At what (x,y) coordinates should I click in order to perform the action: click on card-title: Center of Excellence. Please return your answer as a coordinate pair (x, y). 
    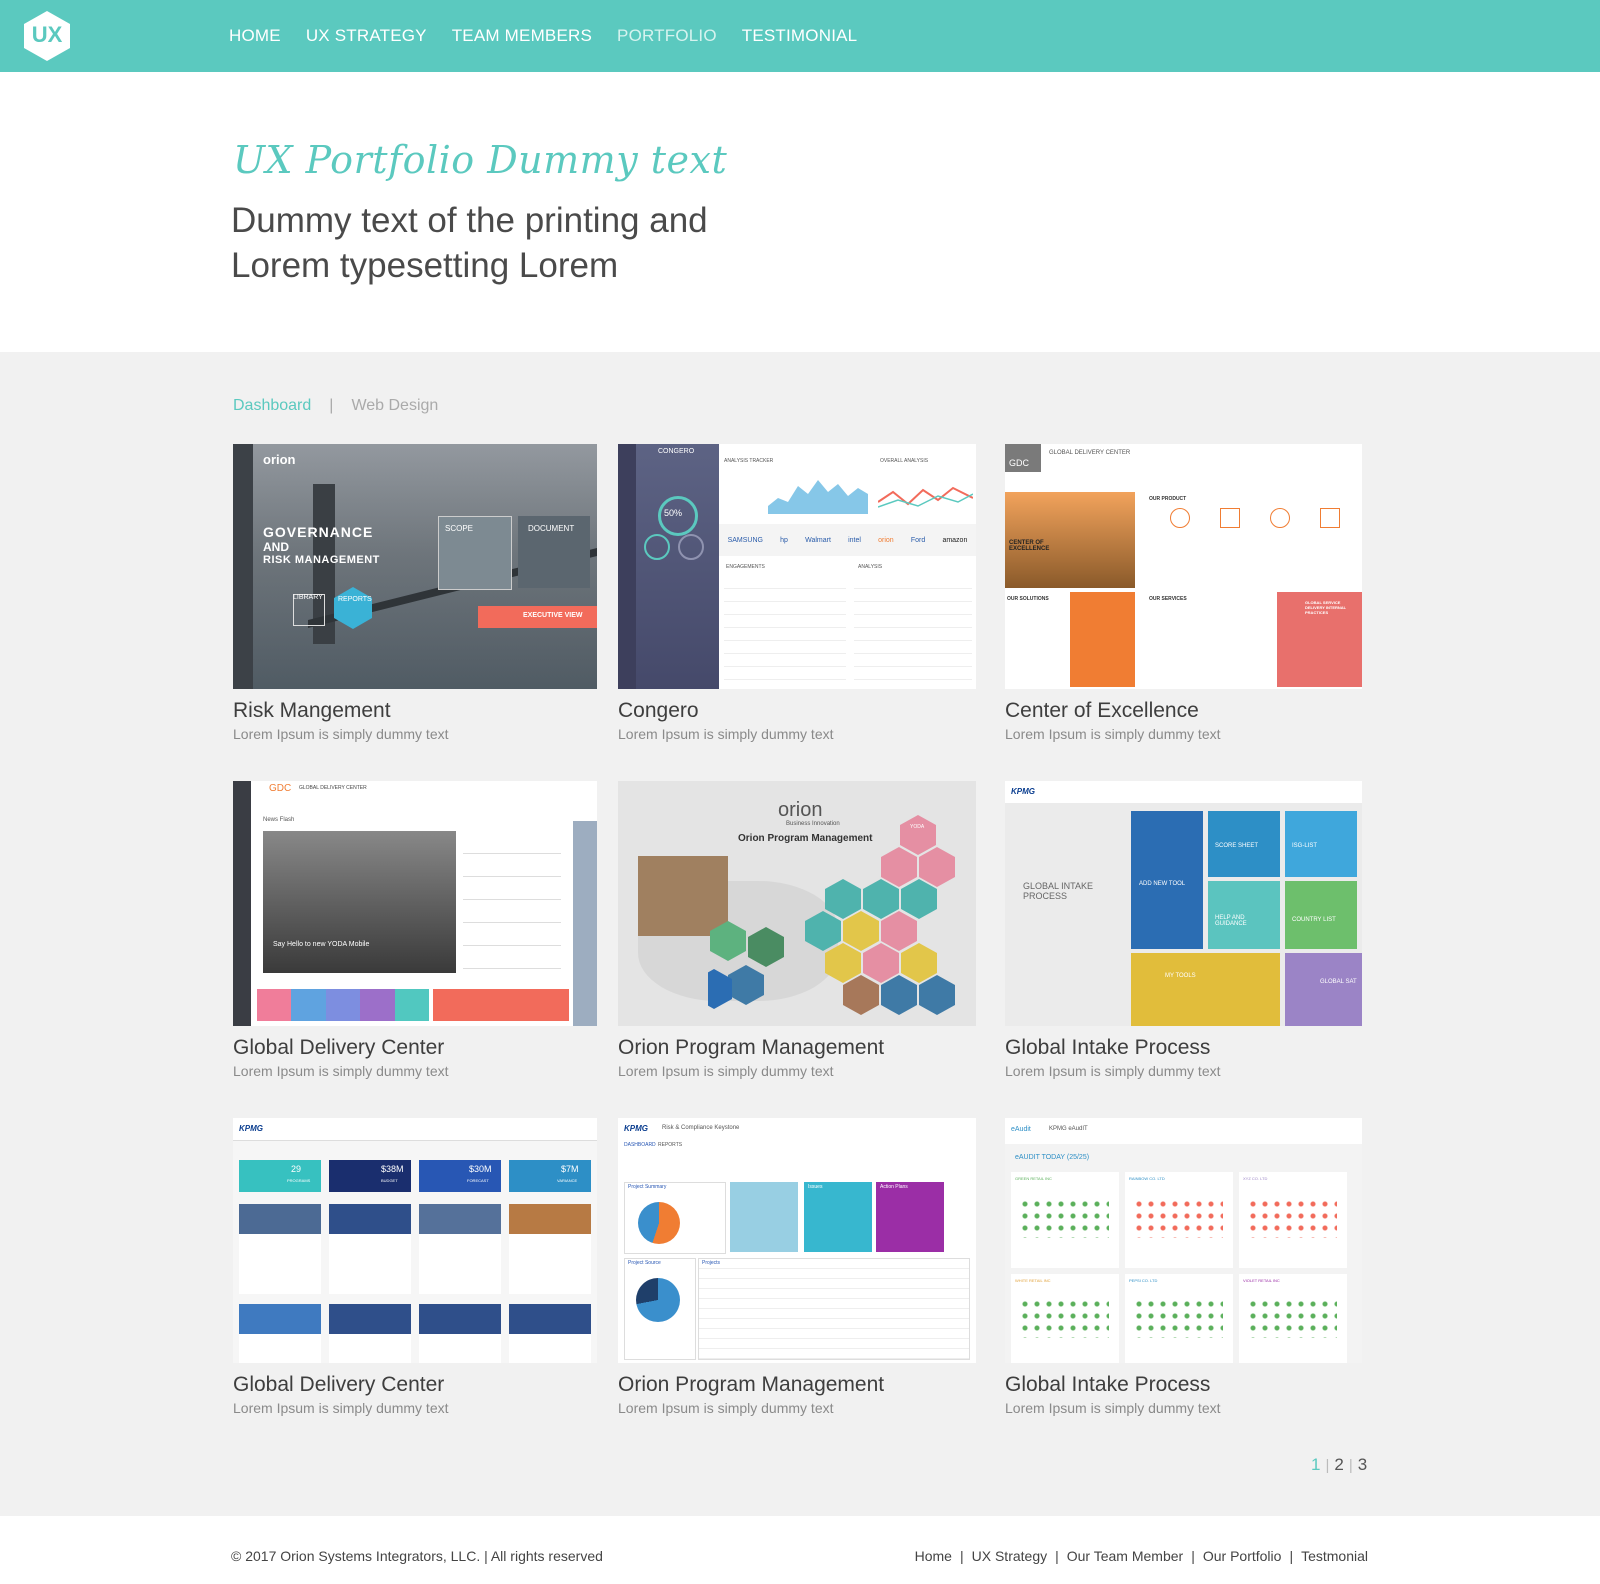
    Looking at the image, I should click on (1102, 711).